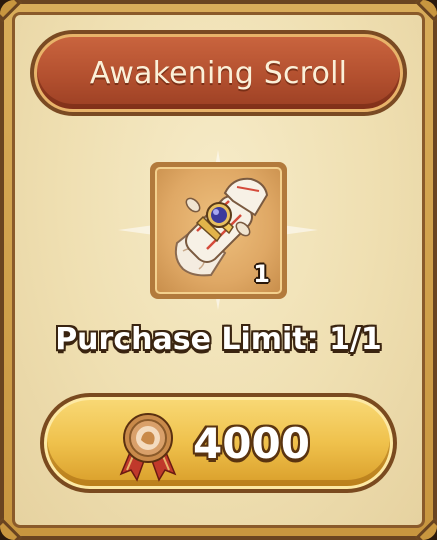 The height and width of the screenshot is (540, 437). What do you see at coordinates (148, 447) in the screenshot?
I see `medal-currency-icon` at bounding box center [148, 447].